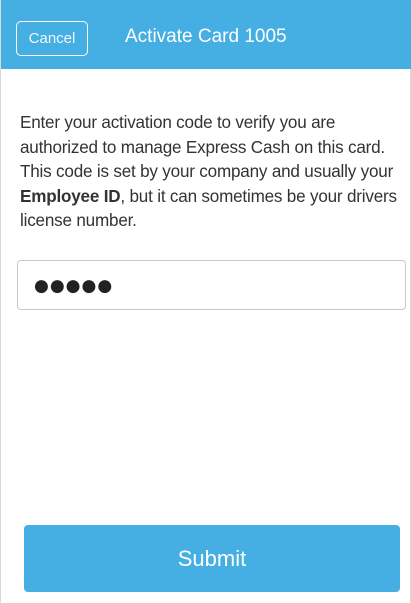  Describe the element at coordinates (52, 38) in the screenshot. I see `cancel-button: Cancel` at that location.